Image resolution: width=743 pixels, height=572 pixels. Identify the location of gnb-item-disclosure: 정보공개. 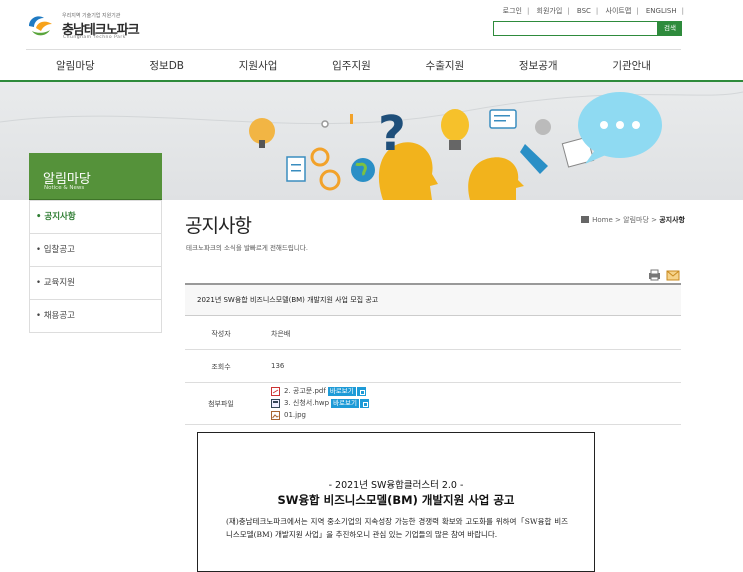
(538, 65).